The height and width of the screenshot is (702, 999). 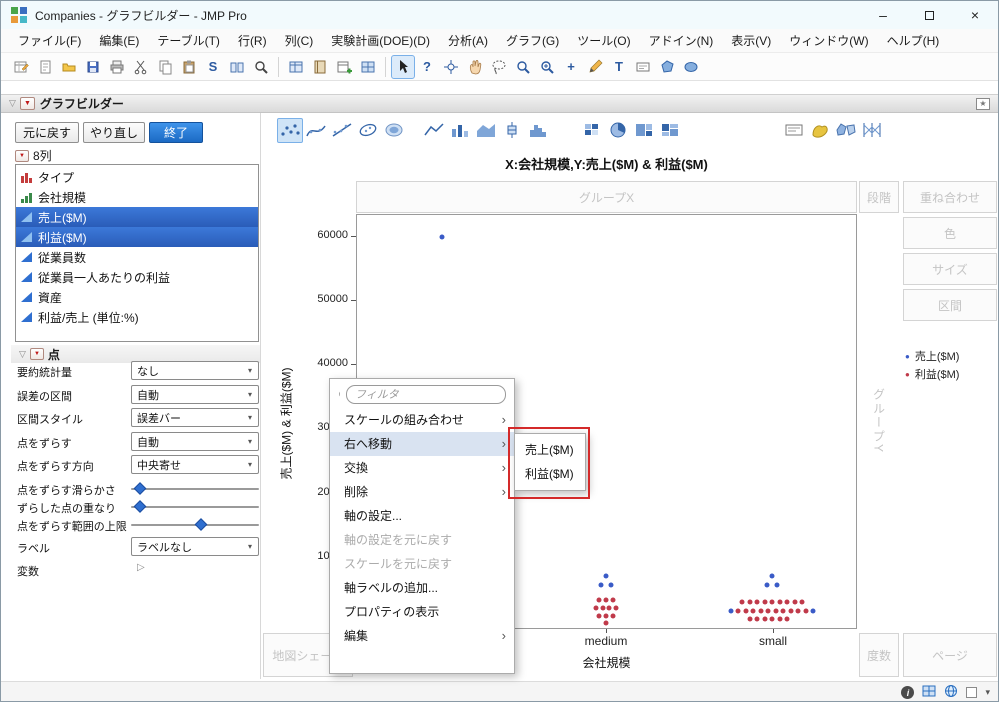 What do you see at coordinates (176, 132) in the screenshot?
I see `done-button: 終了` at bounding box center [176, 132].